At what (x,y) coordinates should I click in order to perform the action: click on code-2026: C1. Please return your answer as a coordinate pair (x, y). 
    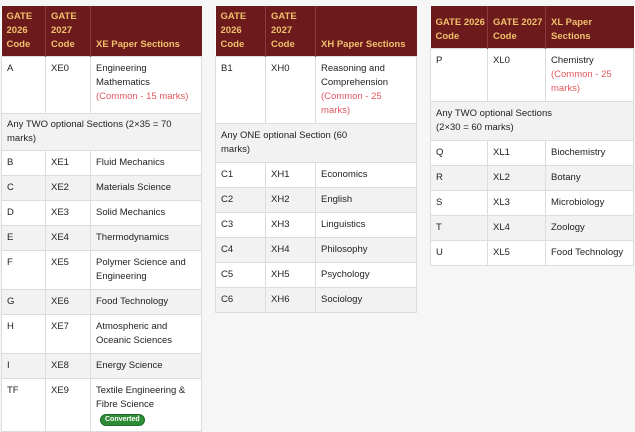
    Looking at the image, I should click on (240, 175).